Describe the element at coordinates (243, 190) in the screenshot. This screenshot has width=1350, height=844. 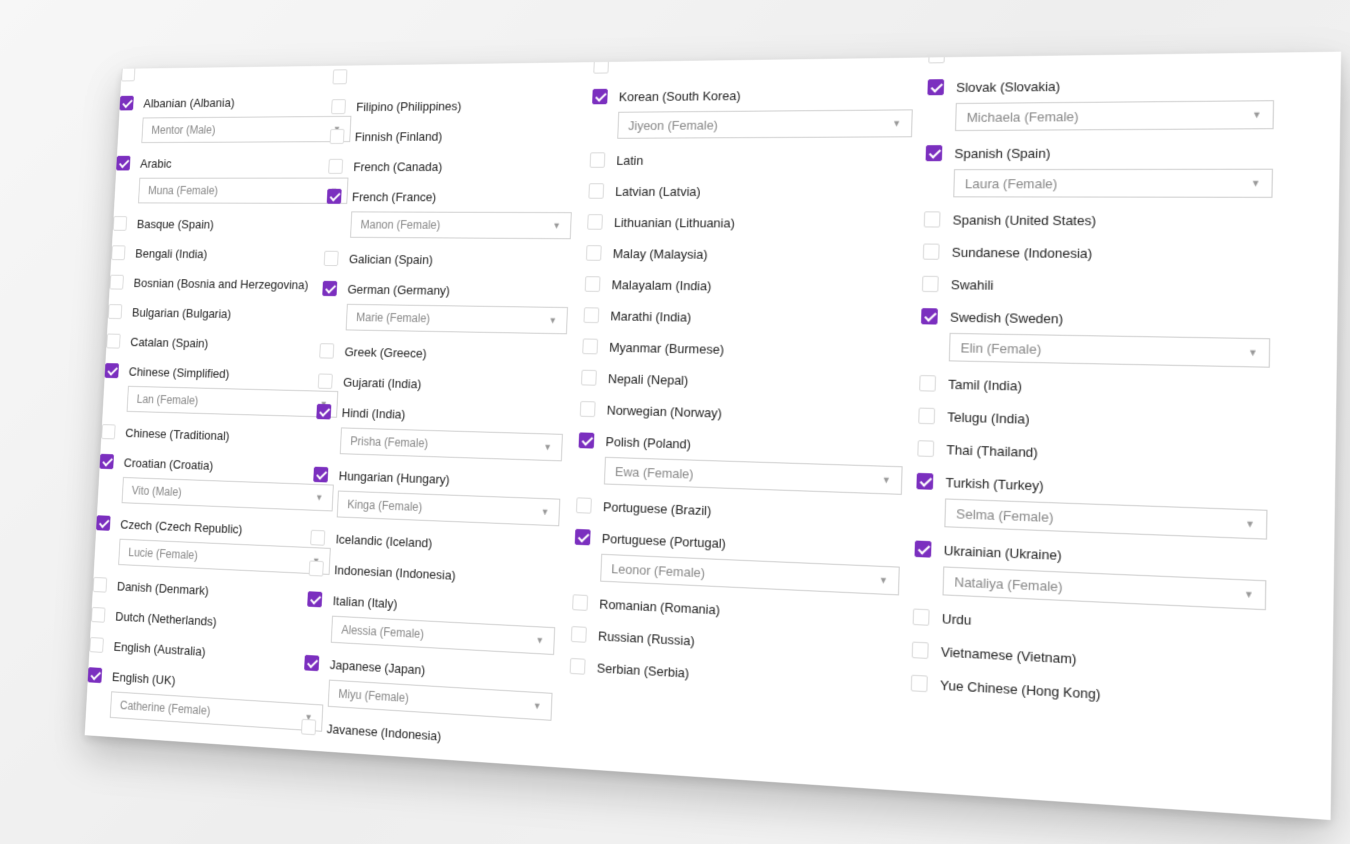
I see `voice-select: Muna (Female)▼` at that location.